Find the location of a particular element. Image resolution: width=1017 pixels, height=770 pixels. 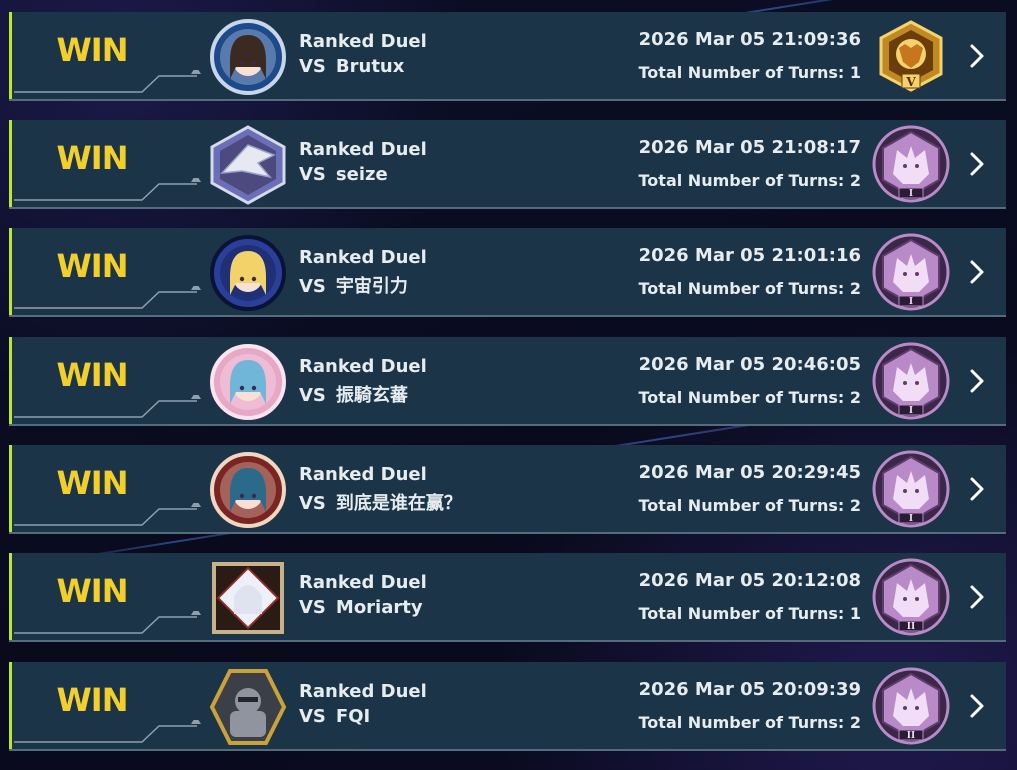

avatar-armored-knight-icon is located at coordinates (248, 707).